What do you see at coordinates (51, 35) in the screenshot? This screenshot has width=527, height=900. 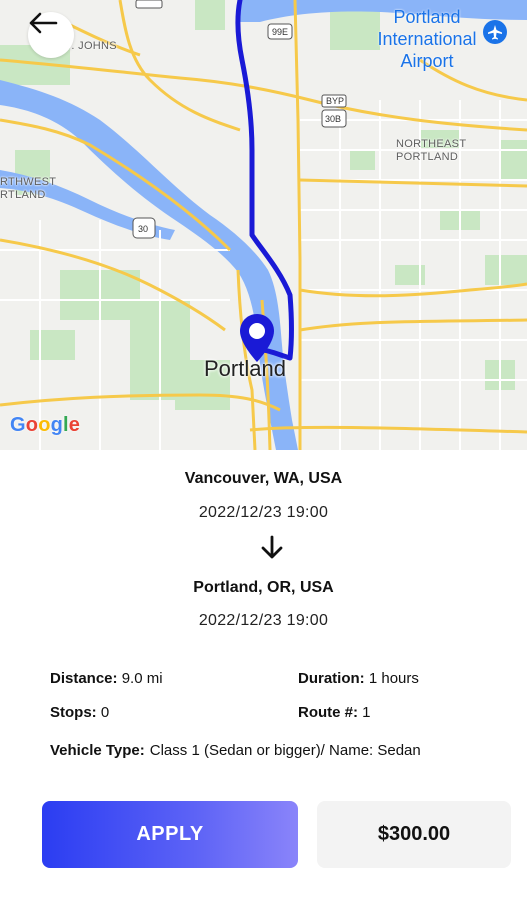 I see `back-button` at bounding box center [51, 35].